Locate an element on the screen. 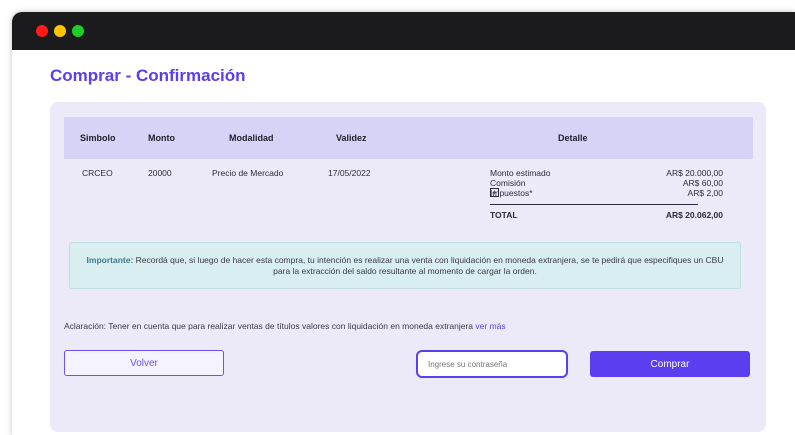  header-monto: Monto is located at coordinates (161, 138).